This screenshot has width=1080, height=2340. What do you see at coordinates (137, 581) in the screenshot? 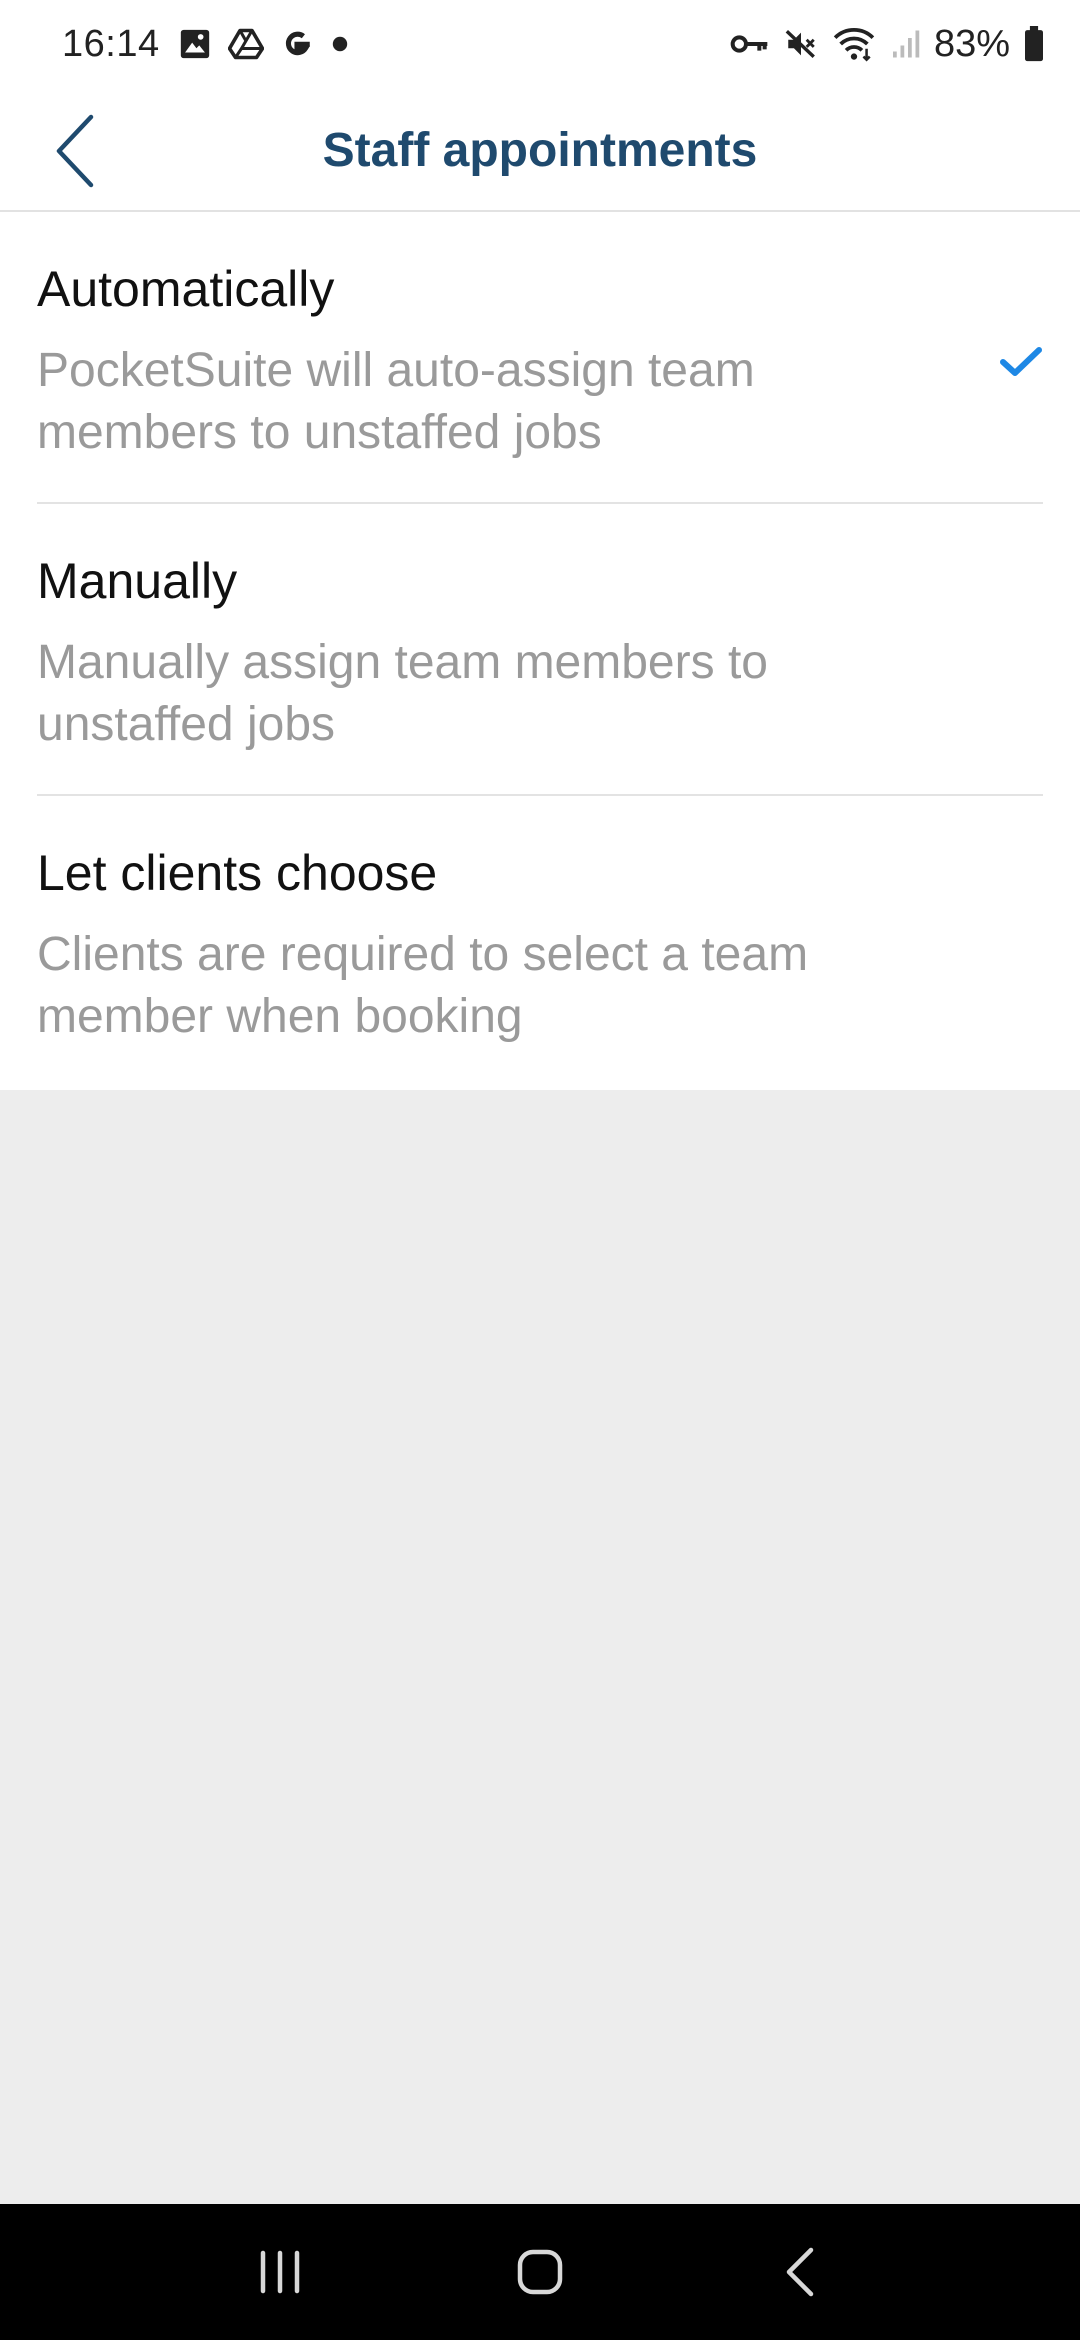
I see `option-title: Manually` at bounding box center [137, 581].